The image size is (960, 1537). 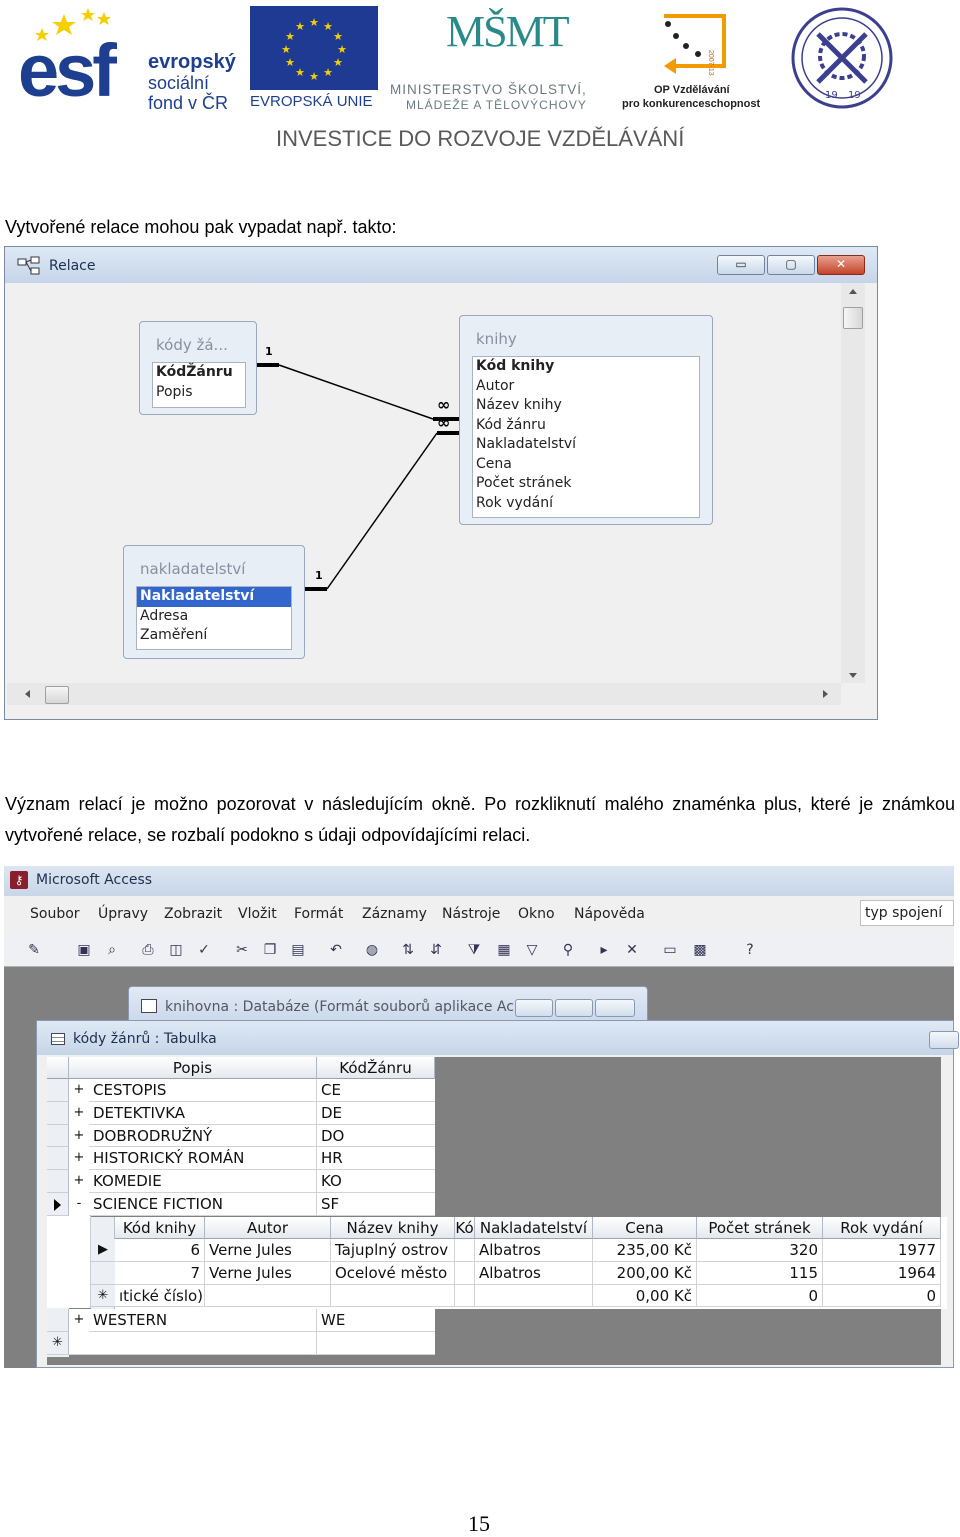 I want to click on cell-kodzanru: HR, so click(x=376, y=1159).